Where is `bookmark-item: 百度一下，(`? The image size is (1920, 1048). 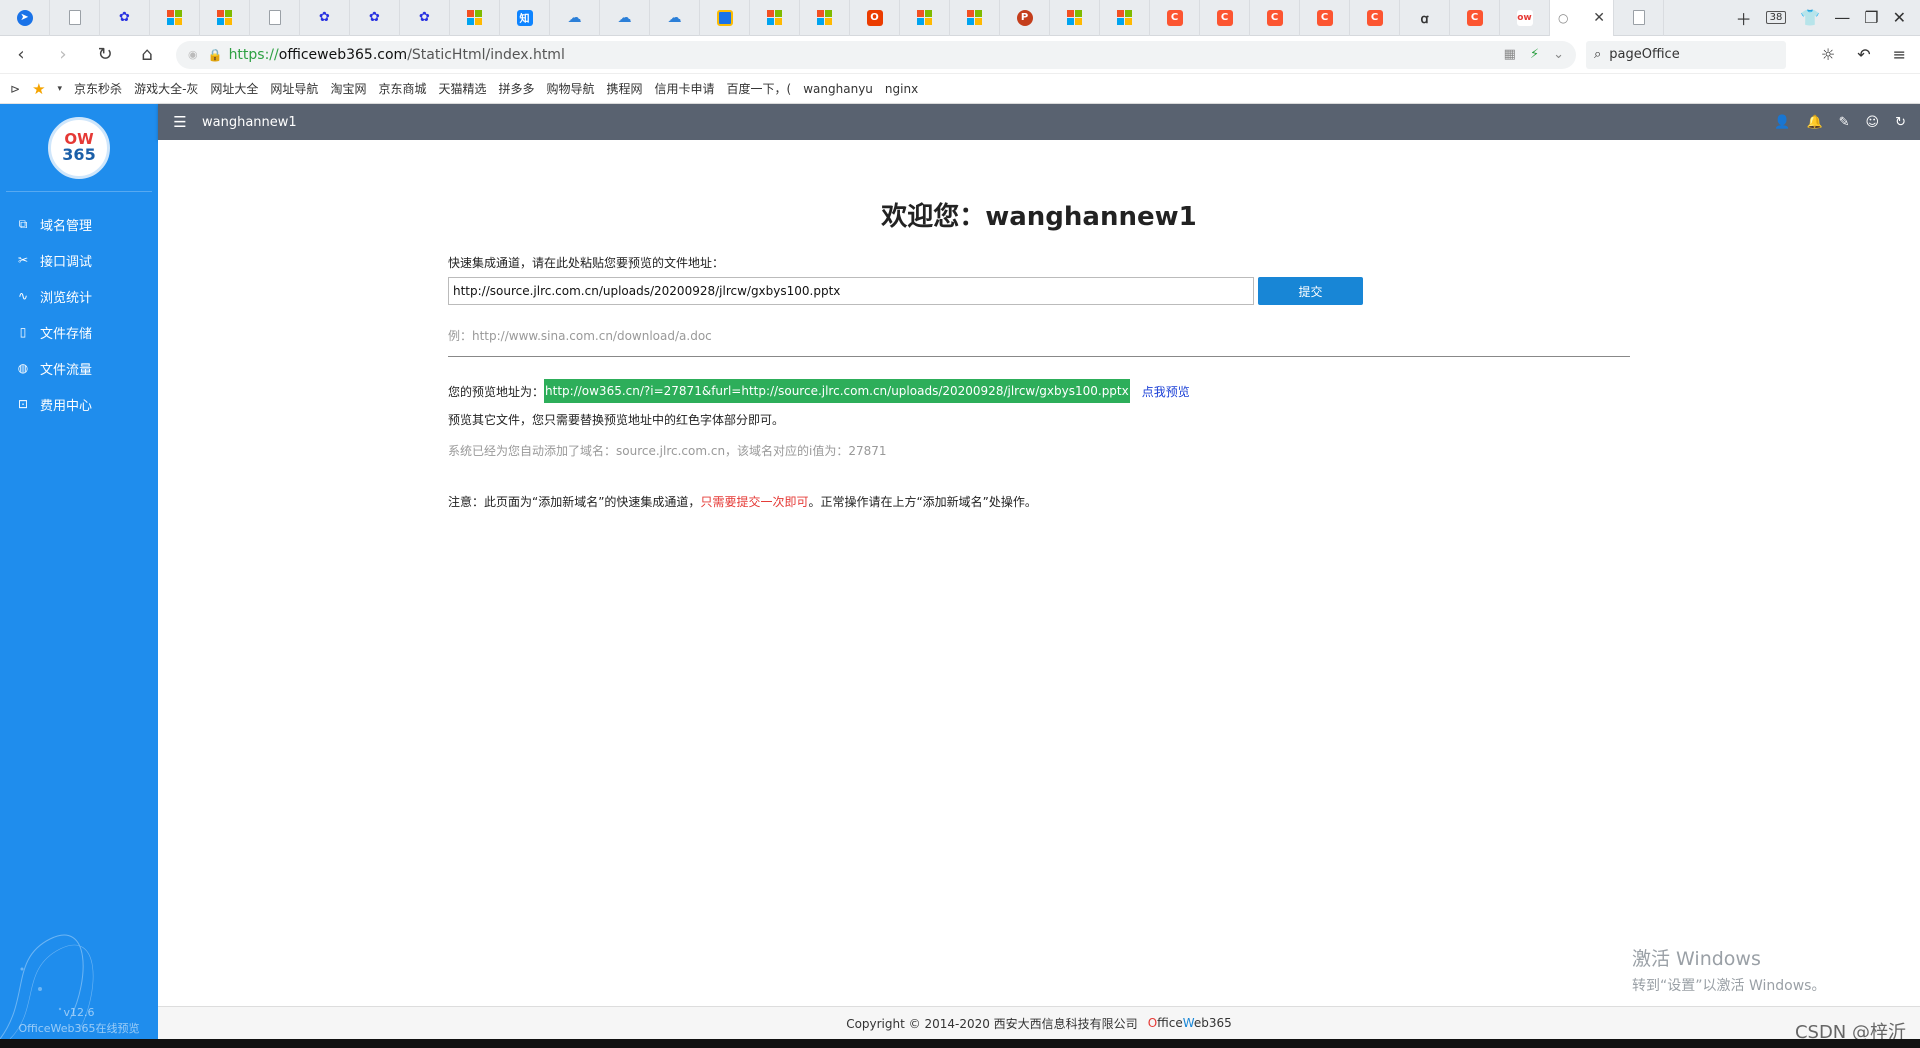 bookmark-item: 百度一下，( is located at coordinates (759, 88).